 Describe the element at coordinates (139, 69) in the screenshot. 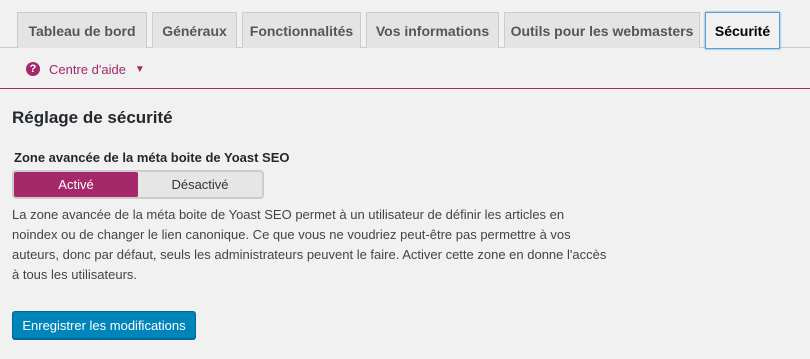

I see `caret-down-icon: ▼` at that location.